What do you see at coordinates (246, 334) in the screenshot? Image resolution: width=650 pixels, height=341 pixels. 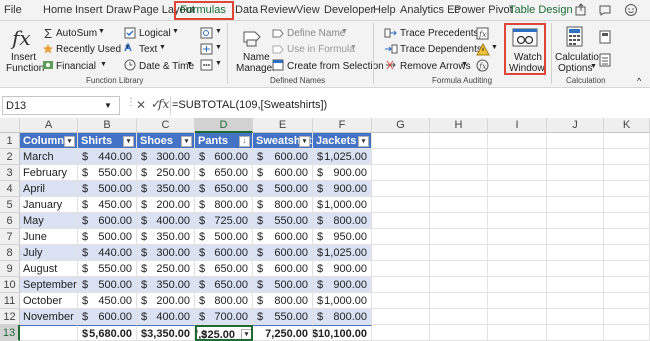 I see `total-dropdown-icon: ▾` at bounding box center [246, 334].